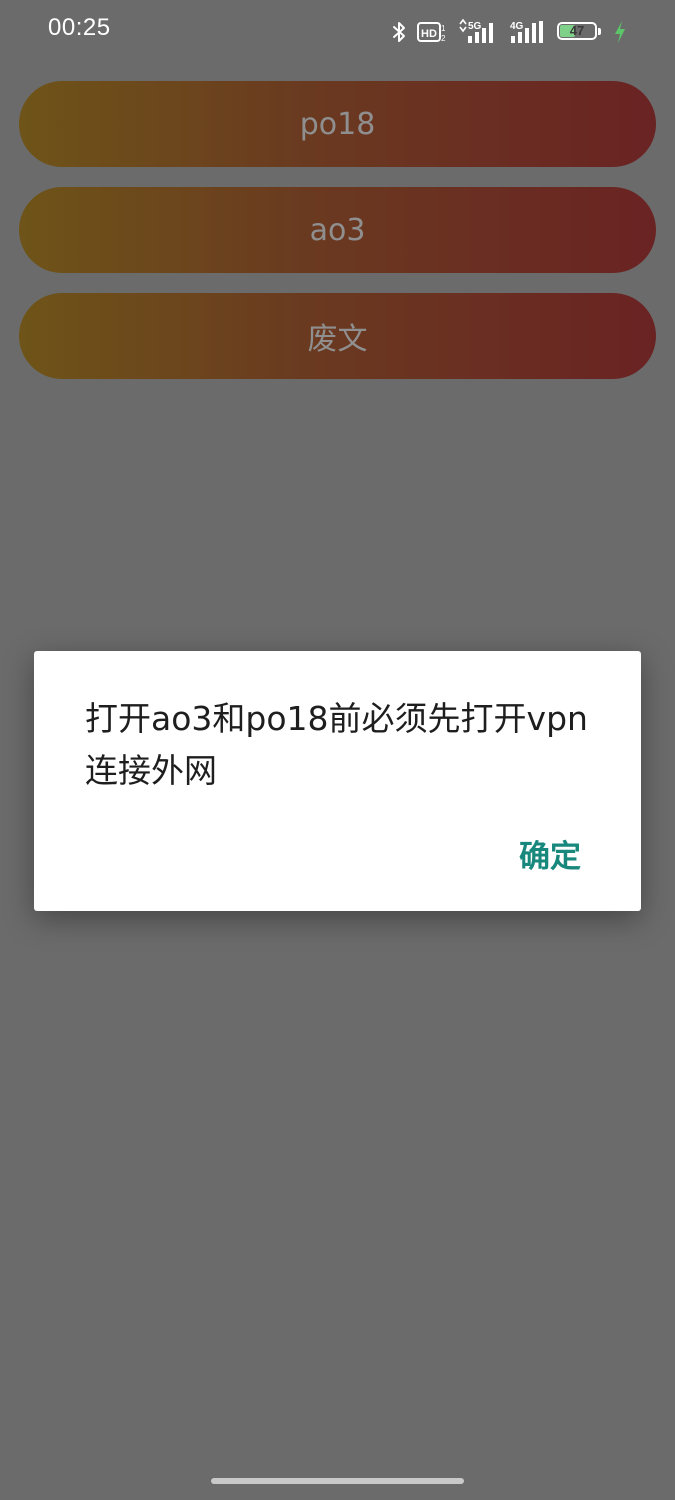 The height and width of the screenshot is (1500, 675). What do you see at coordinates (337, 230) in the screenshot?
I see `menu-button-ao3: ao3` at bounding box center [337, 230].